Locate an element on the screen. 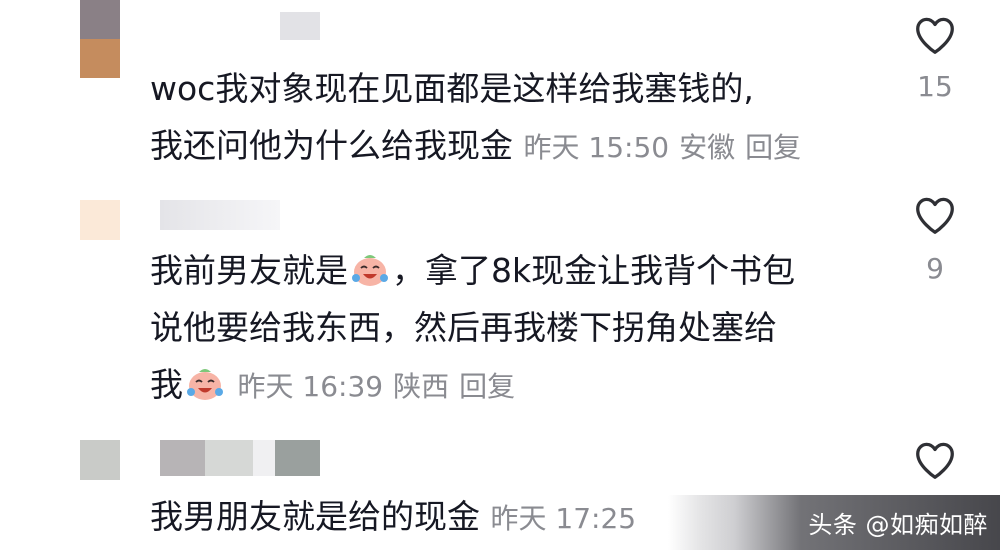 The width and height of the screenshot is (1000, 550). comment-line: 我 昨天 16:39 陕西 回复 is located at coordinates (333, 384).